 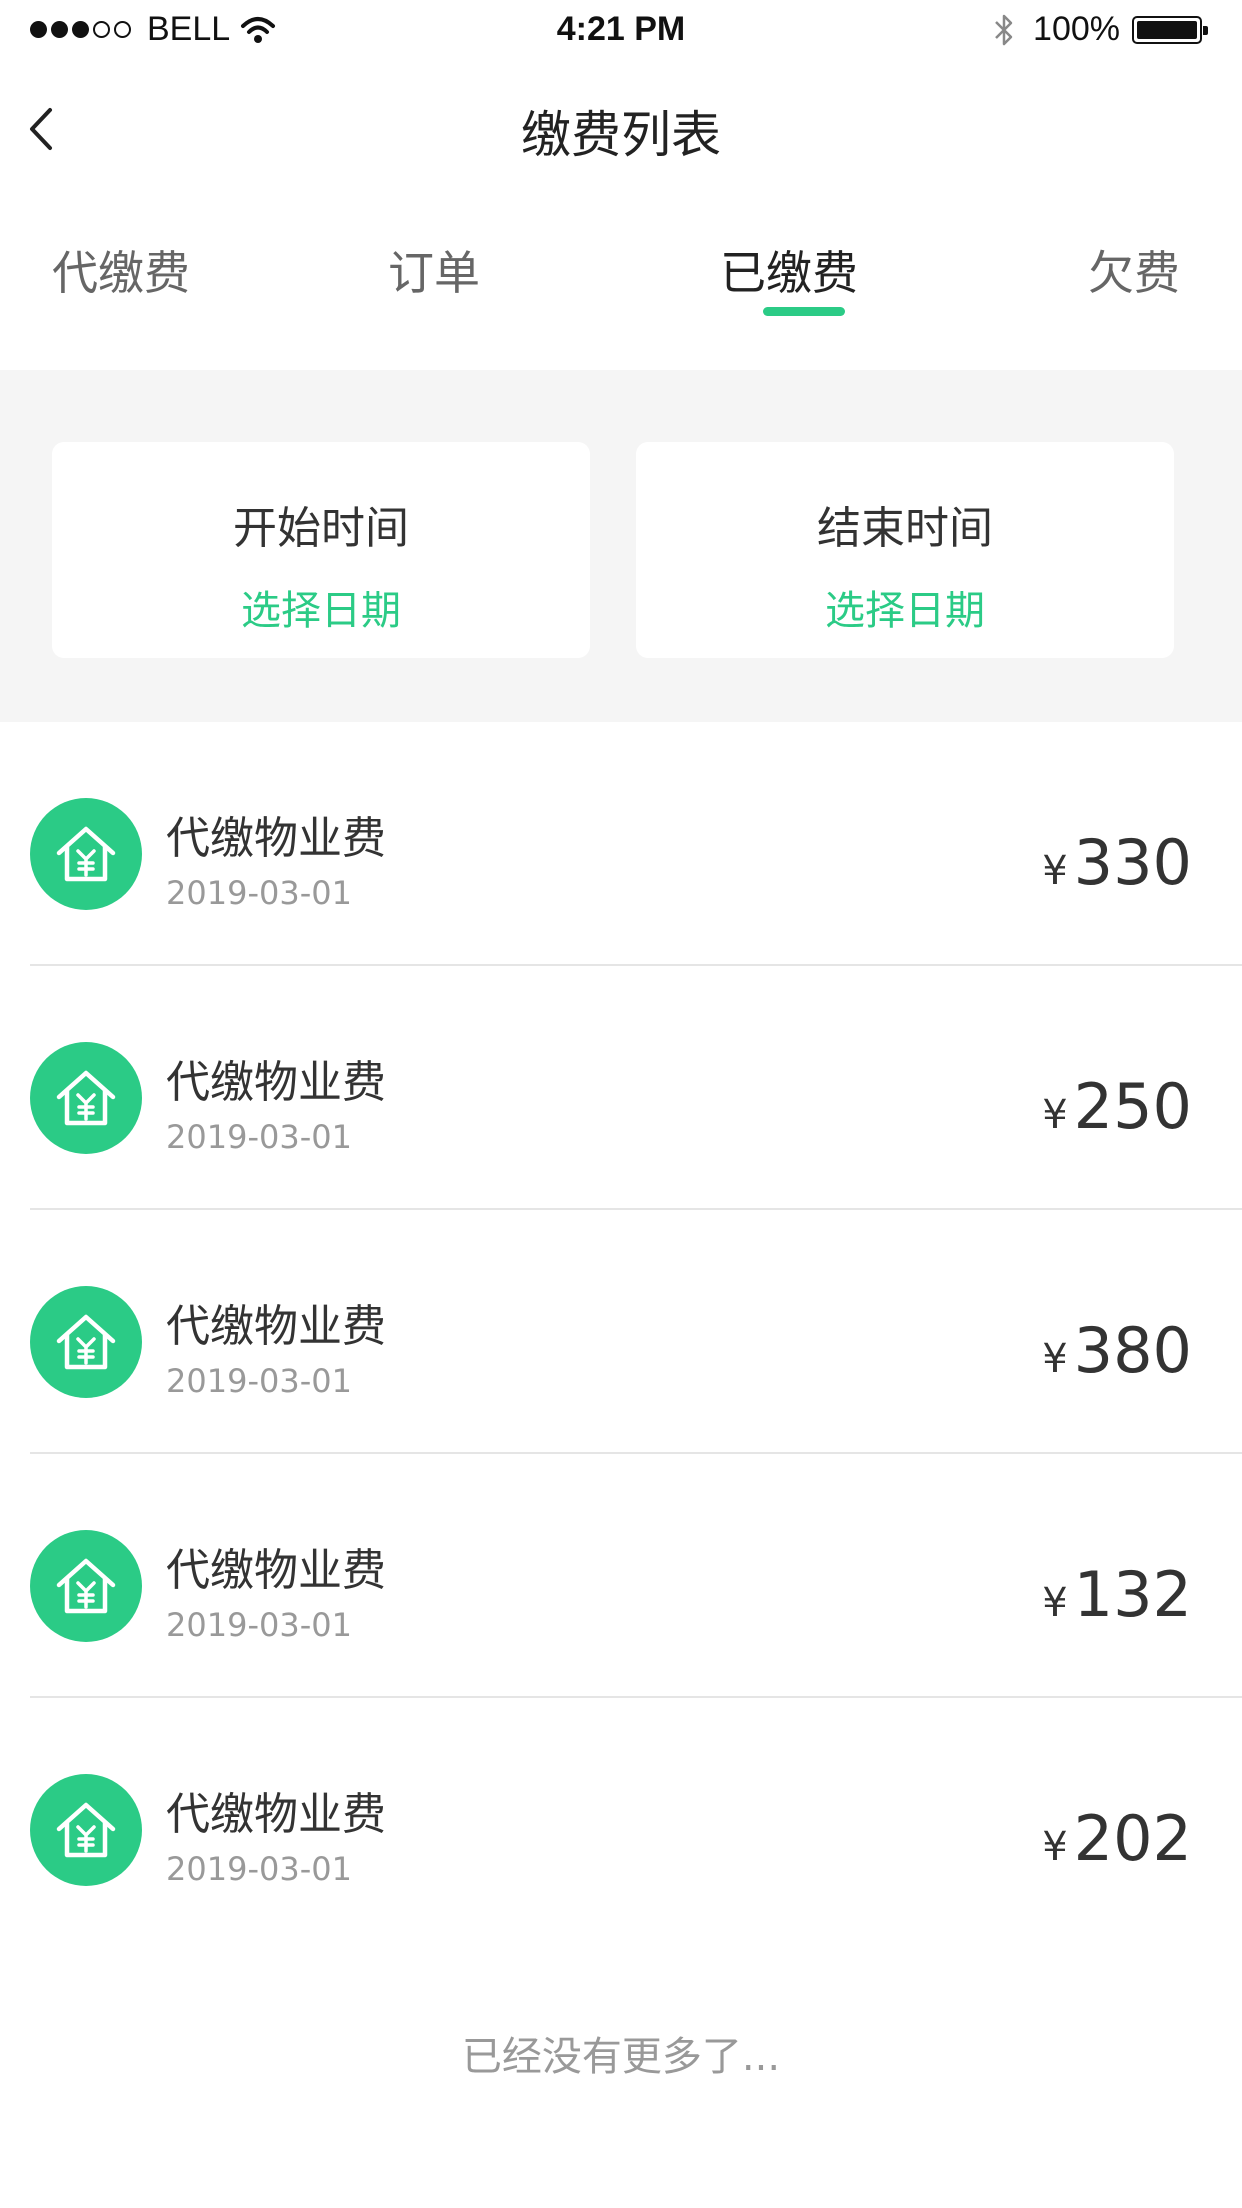 I want to click on list-item: 代缴物业费 2019-03-01 ¥ 380, so click(x=621, y=1332).